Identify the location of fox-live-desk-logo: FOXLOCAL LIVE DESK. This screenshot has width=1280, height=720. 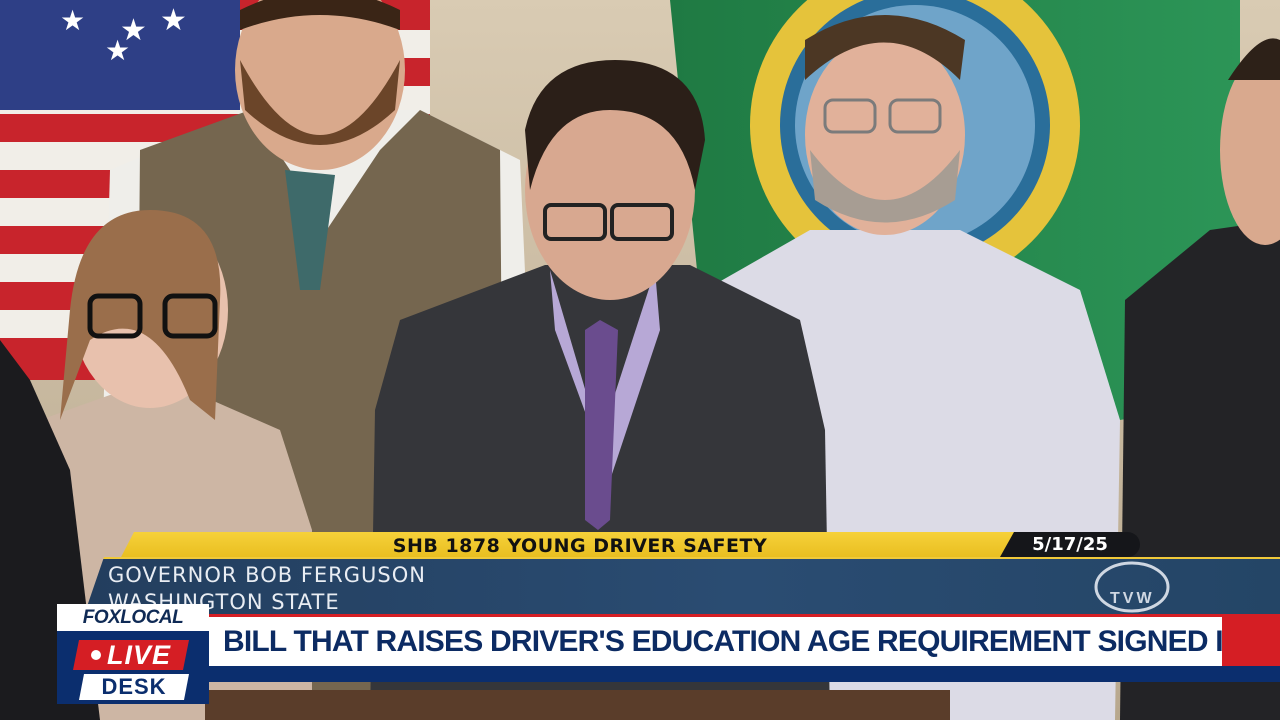
(133, 654).